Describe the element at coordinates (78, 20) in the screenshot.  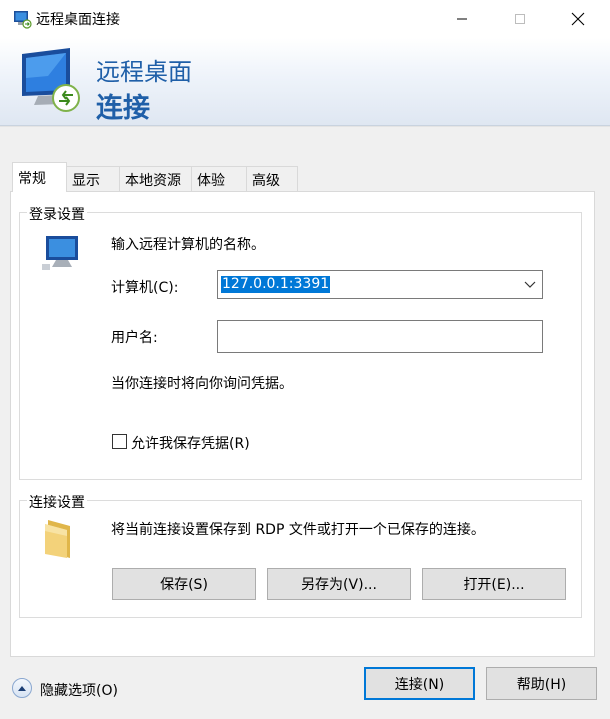
I see `window-title: 远程桌面连接` at that location.